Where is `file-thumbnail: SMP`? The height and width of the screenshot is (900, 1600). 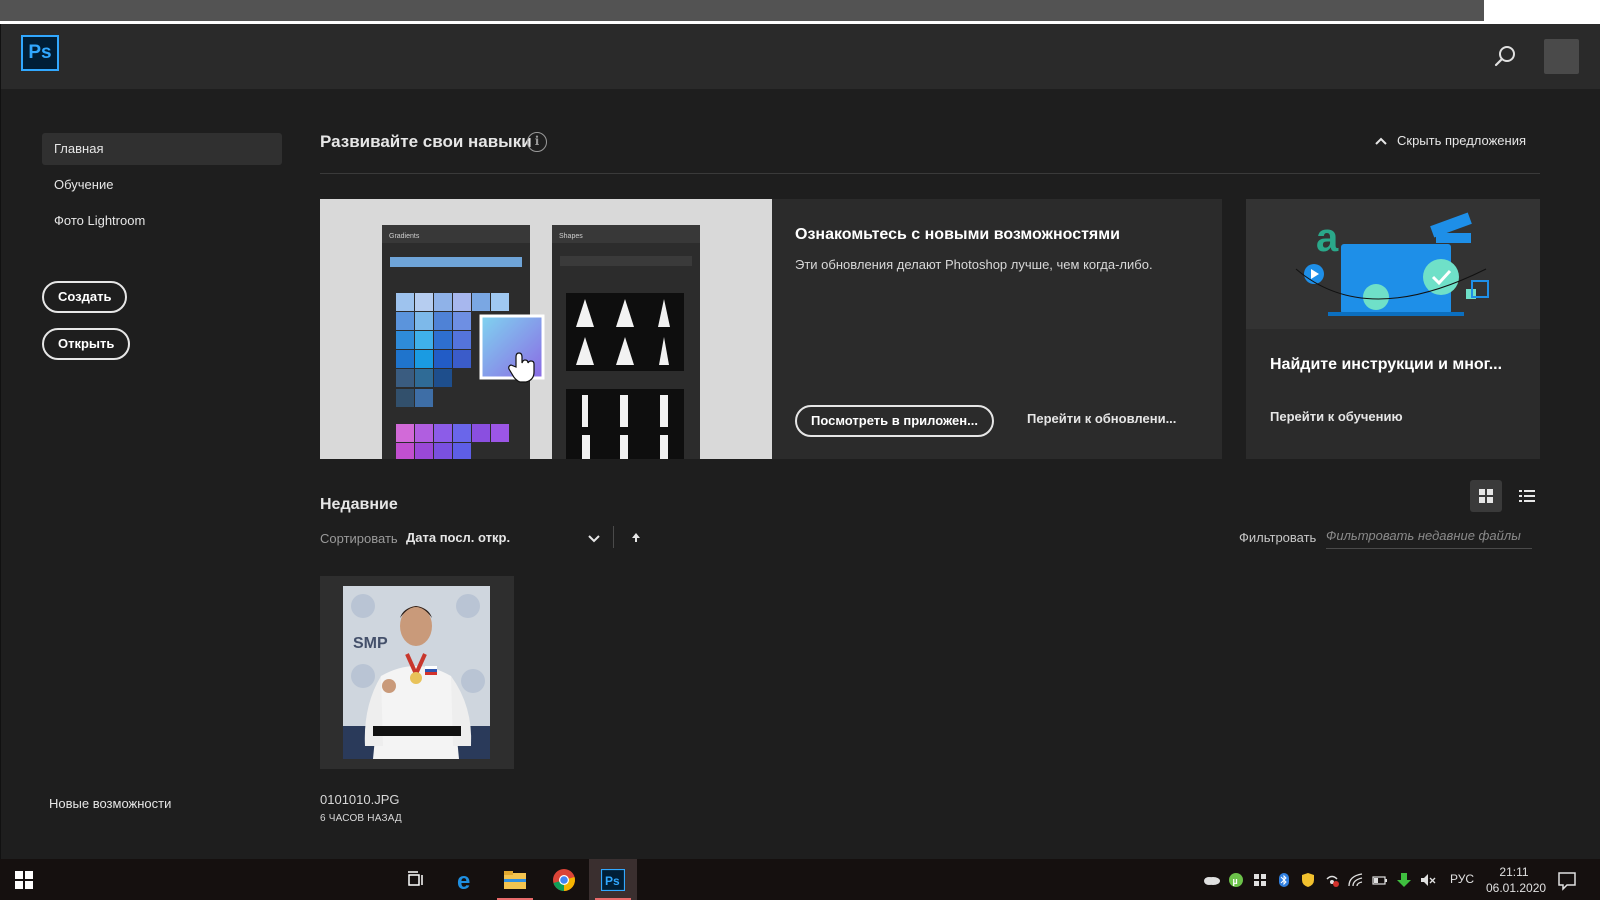 file-thumbnail: SMP is located at coordinates (416, 672).